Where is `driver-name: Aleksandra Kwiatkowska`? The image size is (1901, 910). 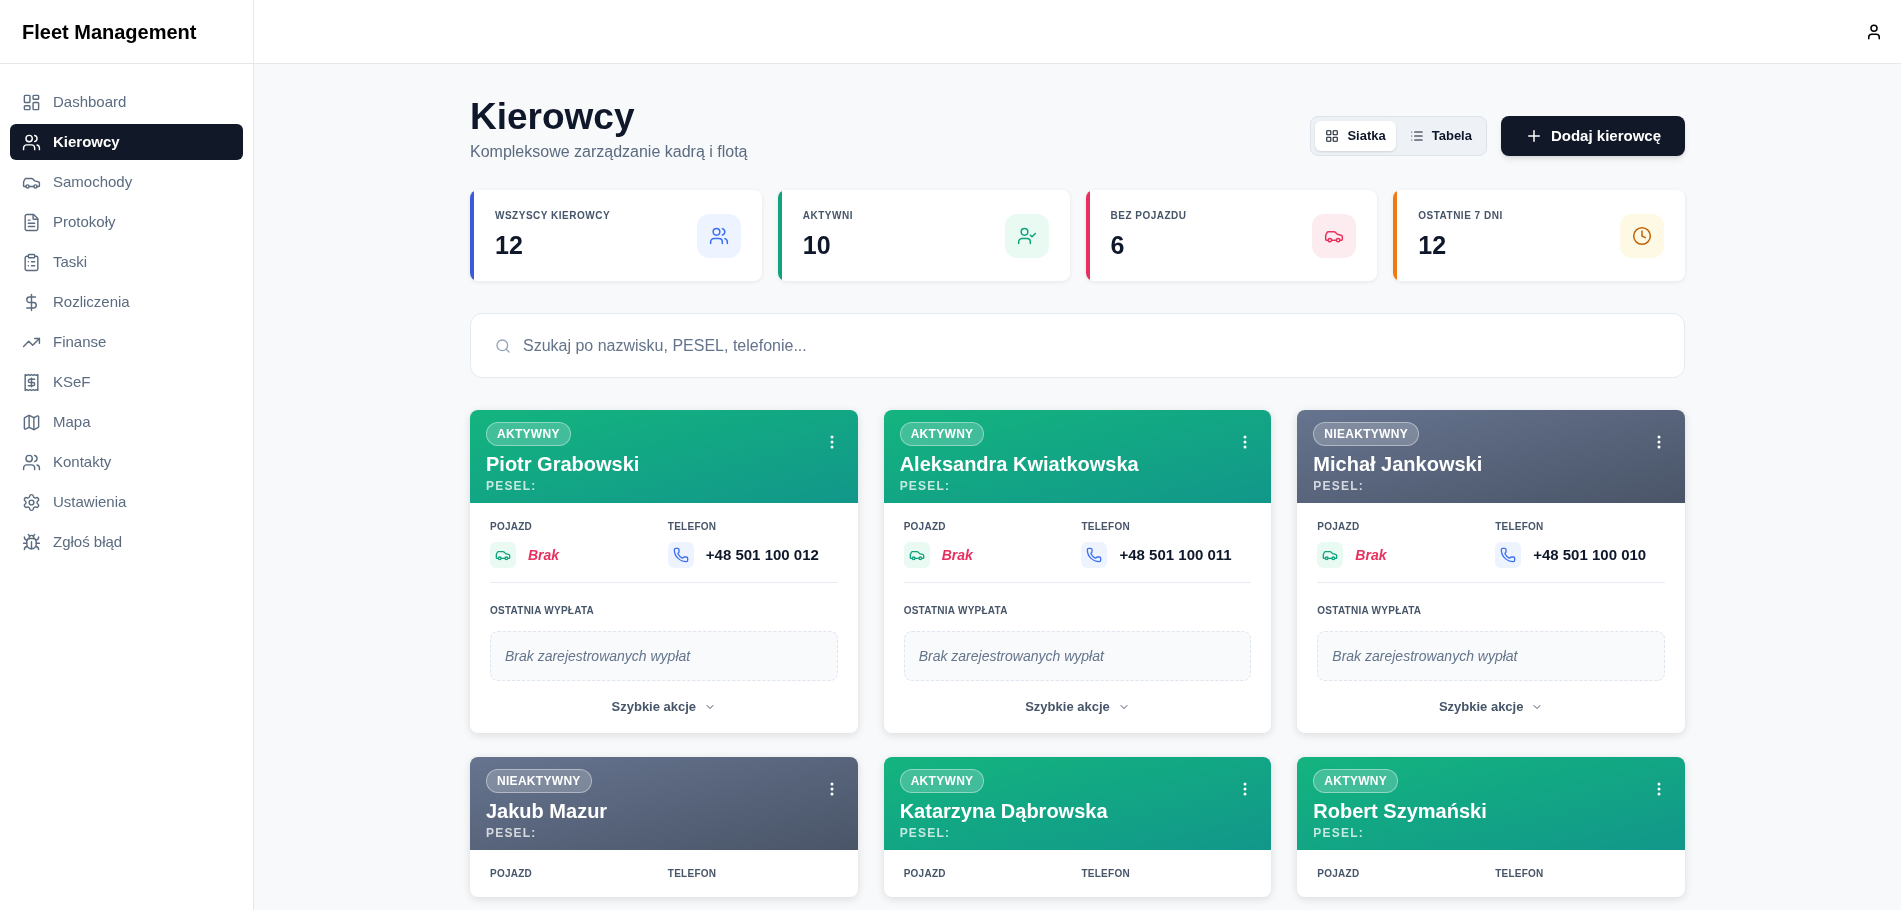
driver-name: Aleksandra Kwiatkowska is located at coordinates (1019, 465).